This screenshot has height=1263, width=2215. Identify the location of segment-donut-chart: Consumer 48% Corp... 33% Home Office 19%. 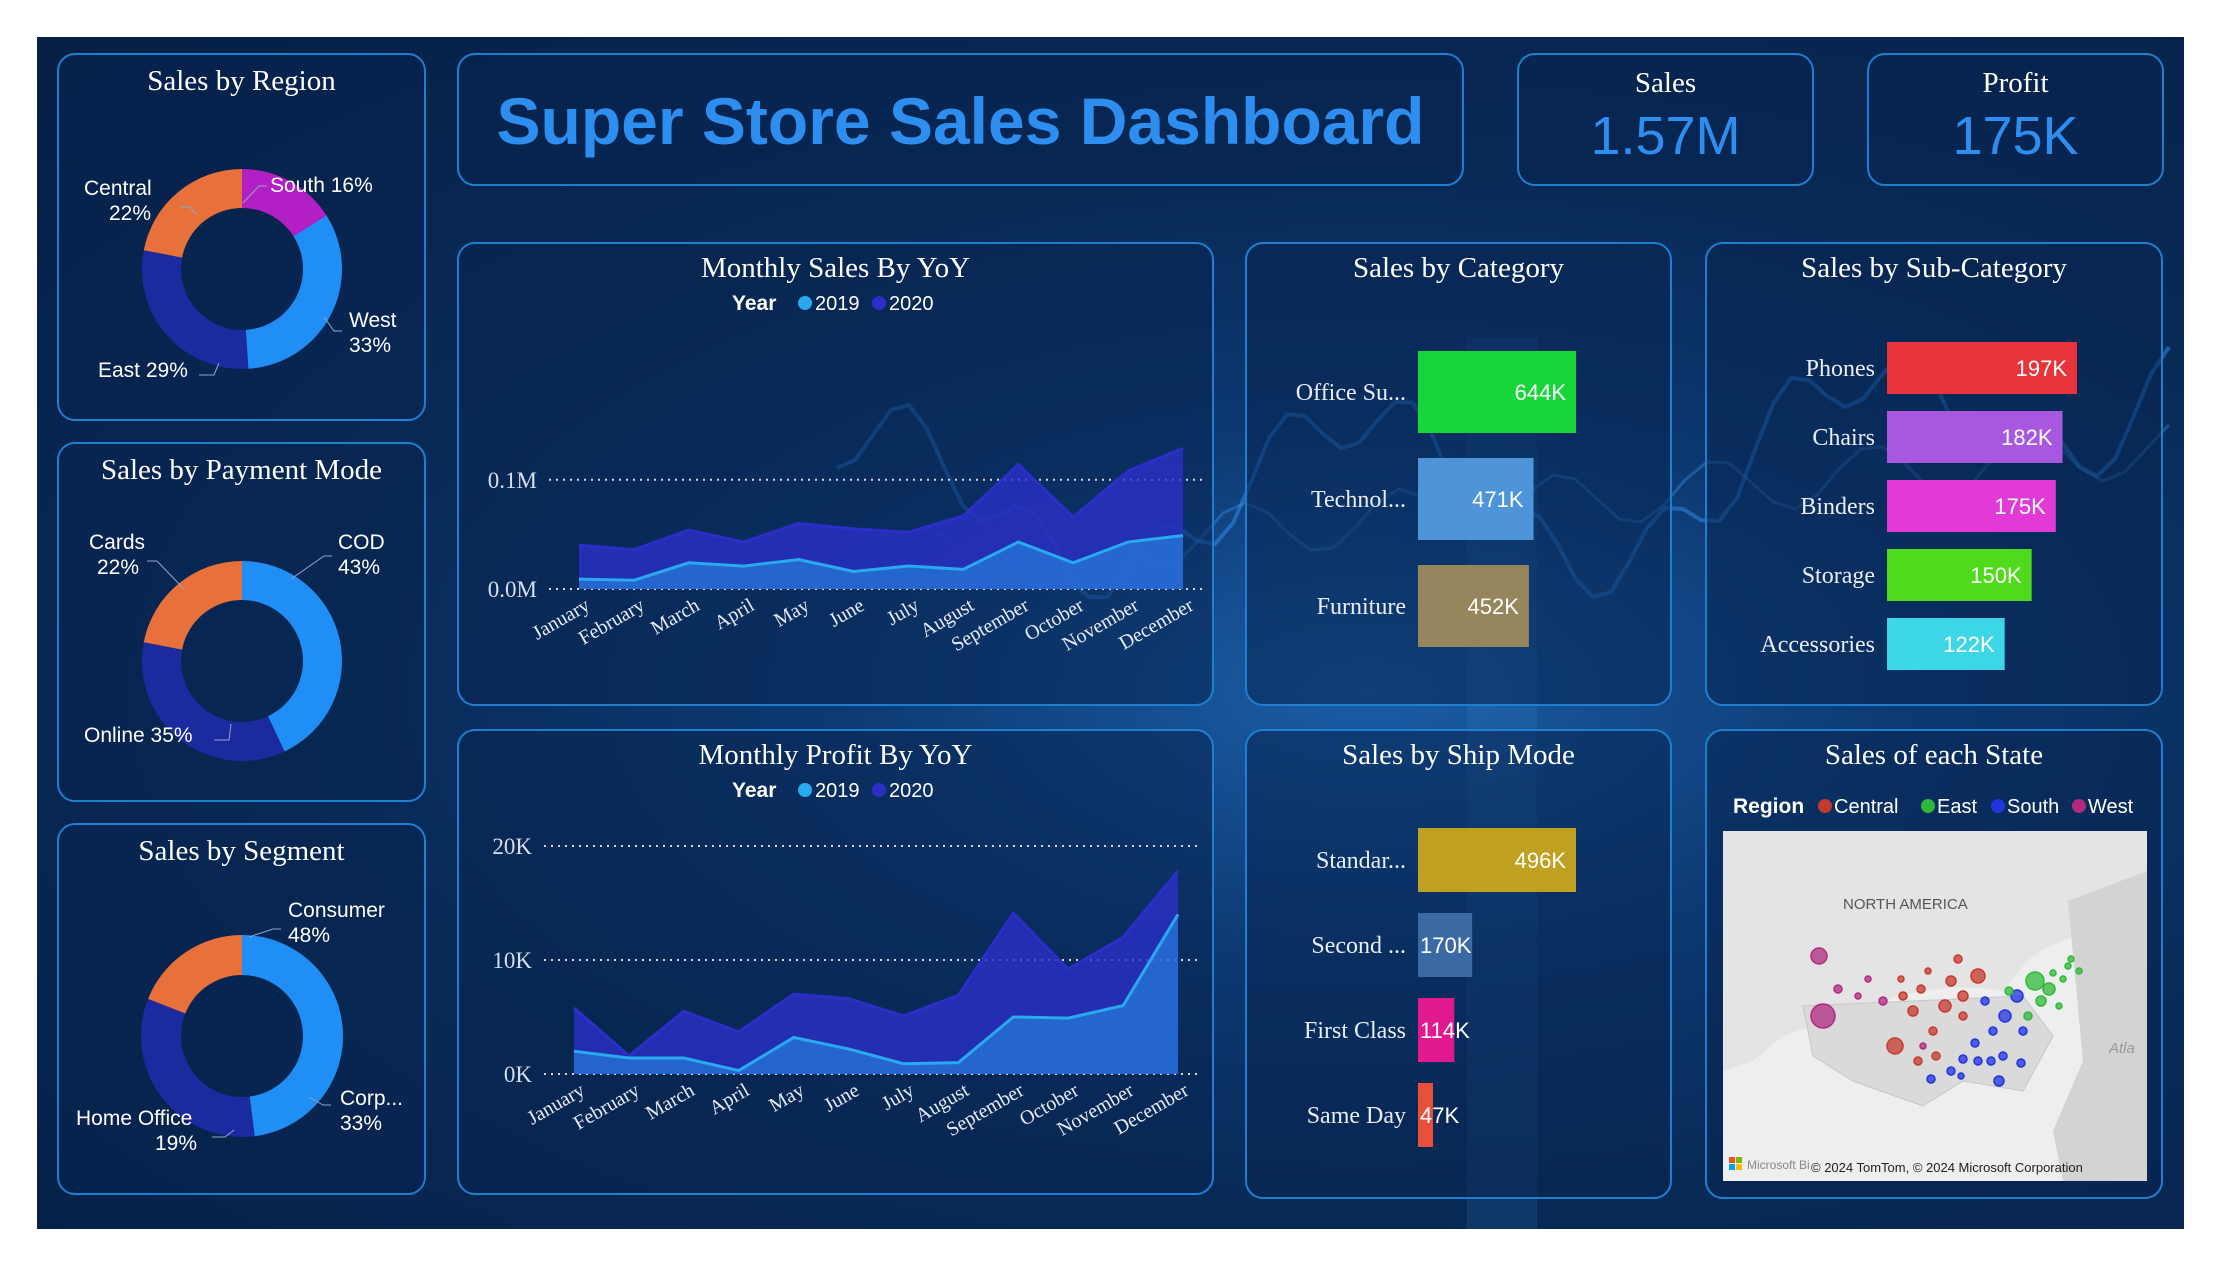
(241, 1009).